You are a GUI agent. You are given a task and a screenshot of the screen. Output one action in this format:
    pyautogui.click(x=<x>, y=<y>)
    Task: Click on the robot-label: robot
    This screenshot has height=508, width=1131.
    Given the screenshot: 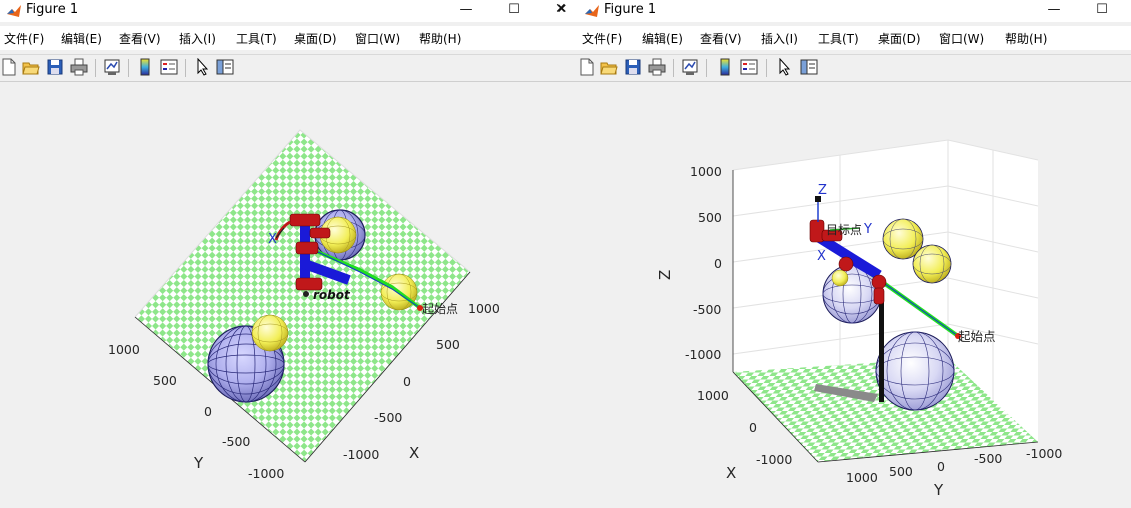 What is the action you would take?
    pyautogui.click(x=332, y=295)
    